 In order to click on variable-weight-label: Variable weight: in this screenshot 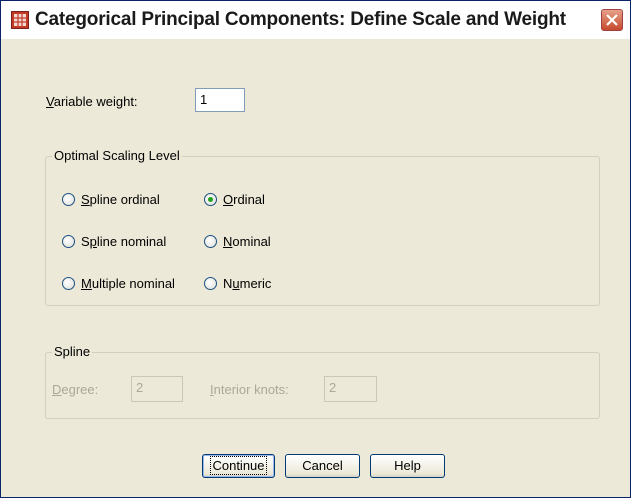, I will do `click(92, 101)`.